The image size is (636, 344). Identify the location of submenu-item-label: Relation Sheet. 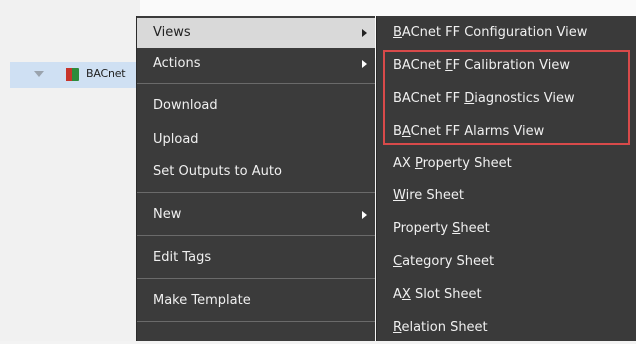
(440, 327).